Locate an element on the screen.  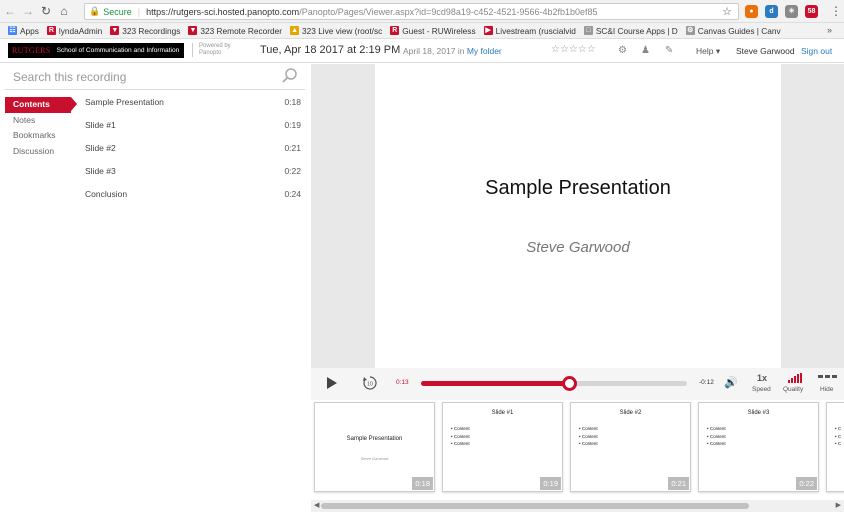
quality-label: Quality is located at coordinates (793, 389).